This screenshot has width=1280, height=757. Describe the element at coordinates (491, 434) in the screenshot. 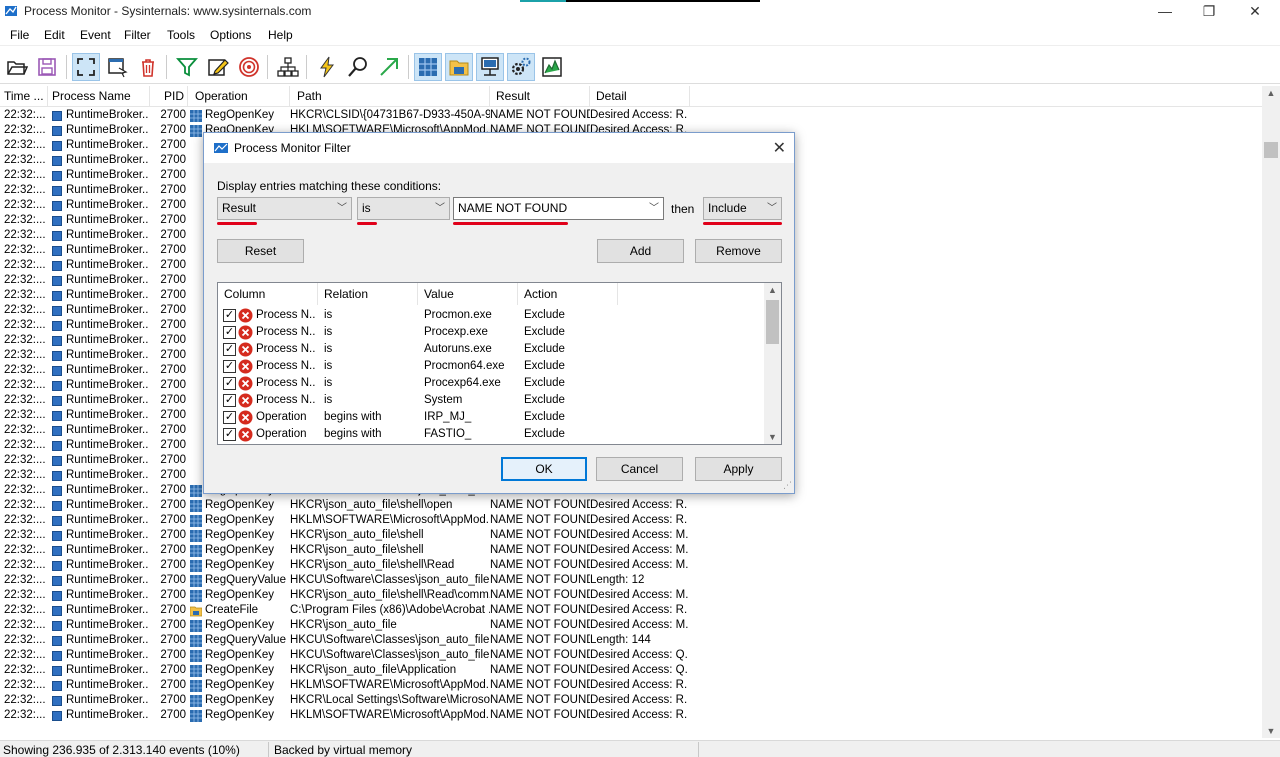

I see `filter-rule-row: ✓ Operation begins with FASTIO_ Exclude` at that location.